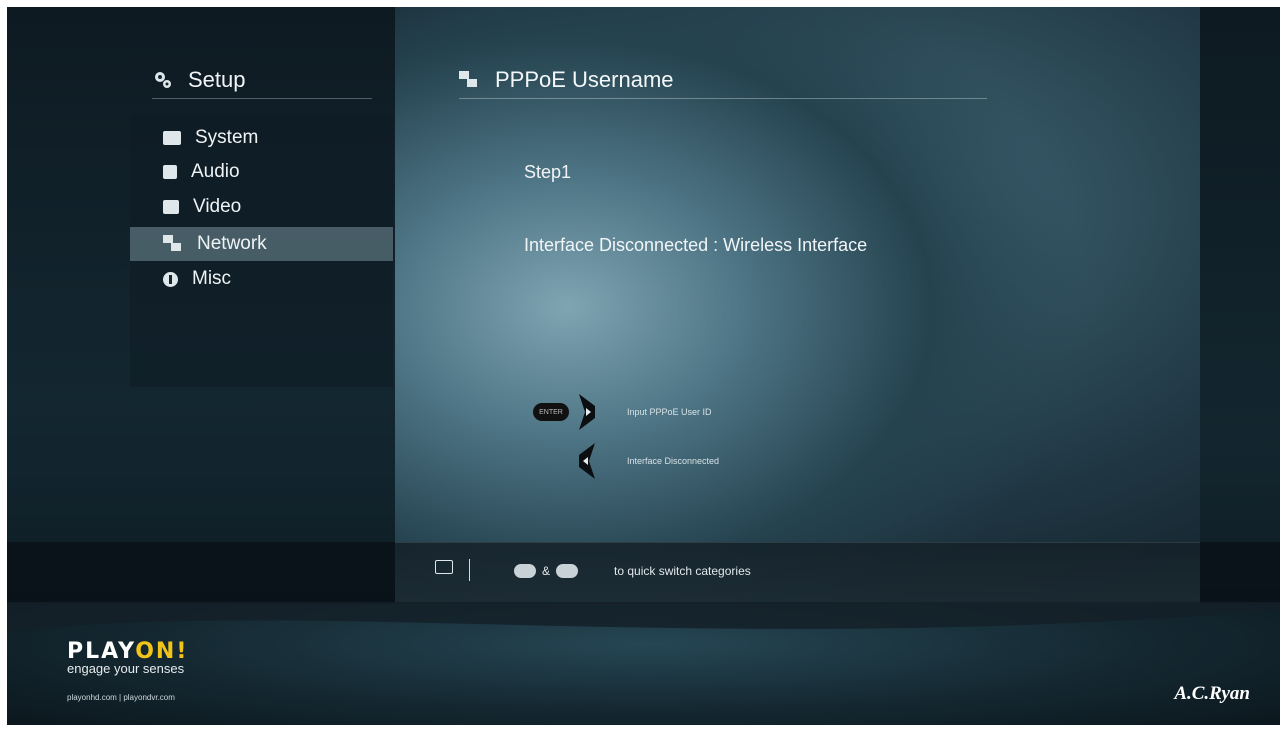  Describe the element at coordinates (584, 79) in the screenshot. I see `page-title-label: PPPoE Username` at that location.